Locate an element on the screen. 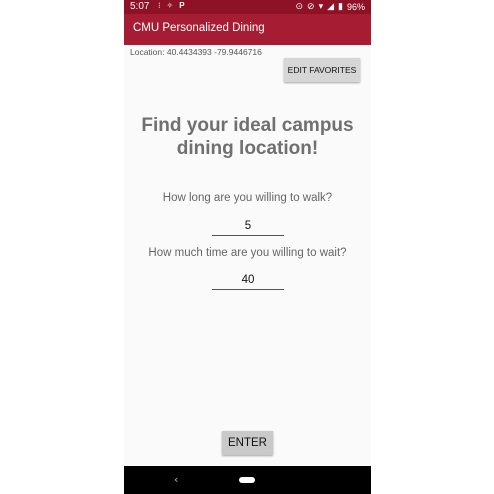 The height and width of the screenshot is (494, 494). wait-time-input is located at coordinates (248, 280).